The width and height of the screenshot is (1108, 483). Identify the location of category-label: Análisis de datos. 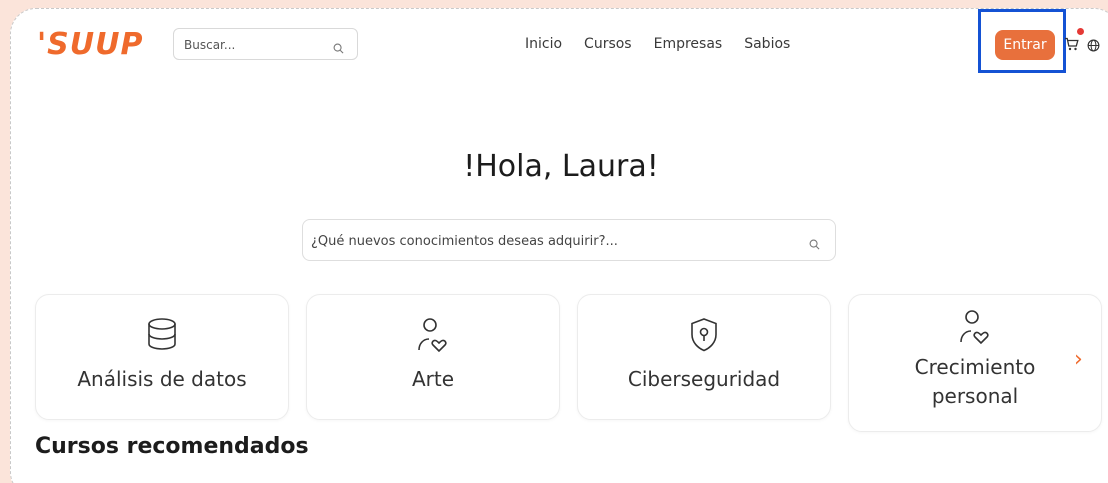
(162, 379).